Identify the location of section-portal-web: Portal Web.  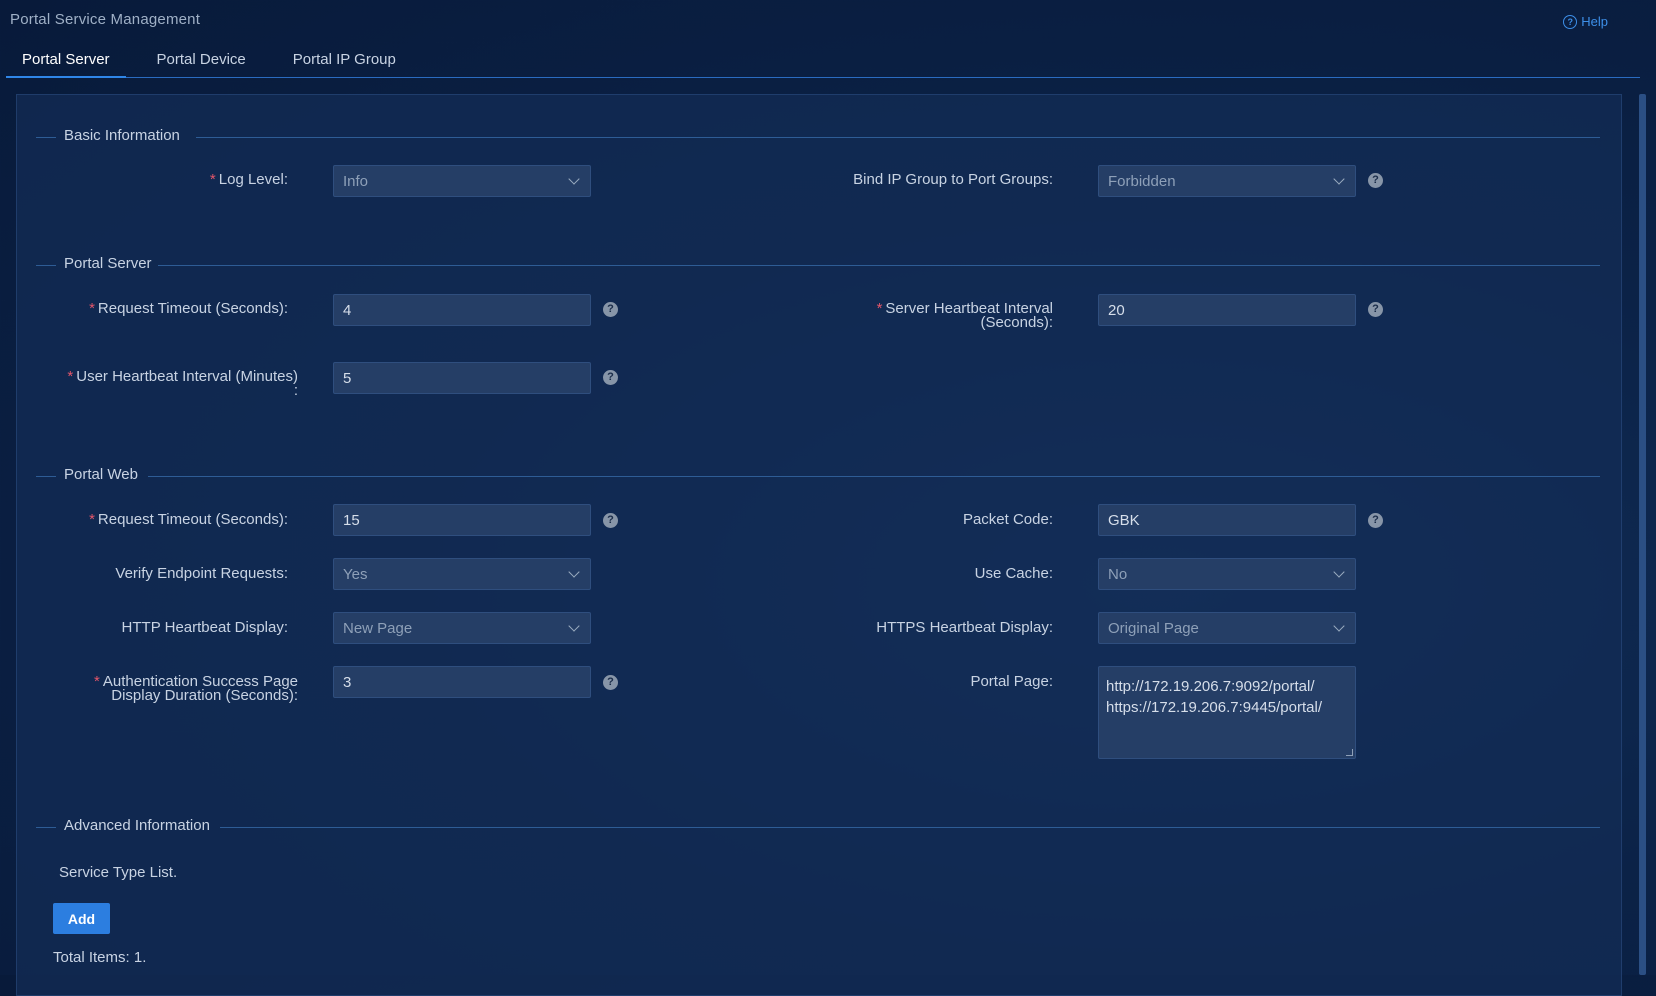
(818, 476).